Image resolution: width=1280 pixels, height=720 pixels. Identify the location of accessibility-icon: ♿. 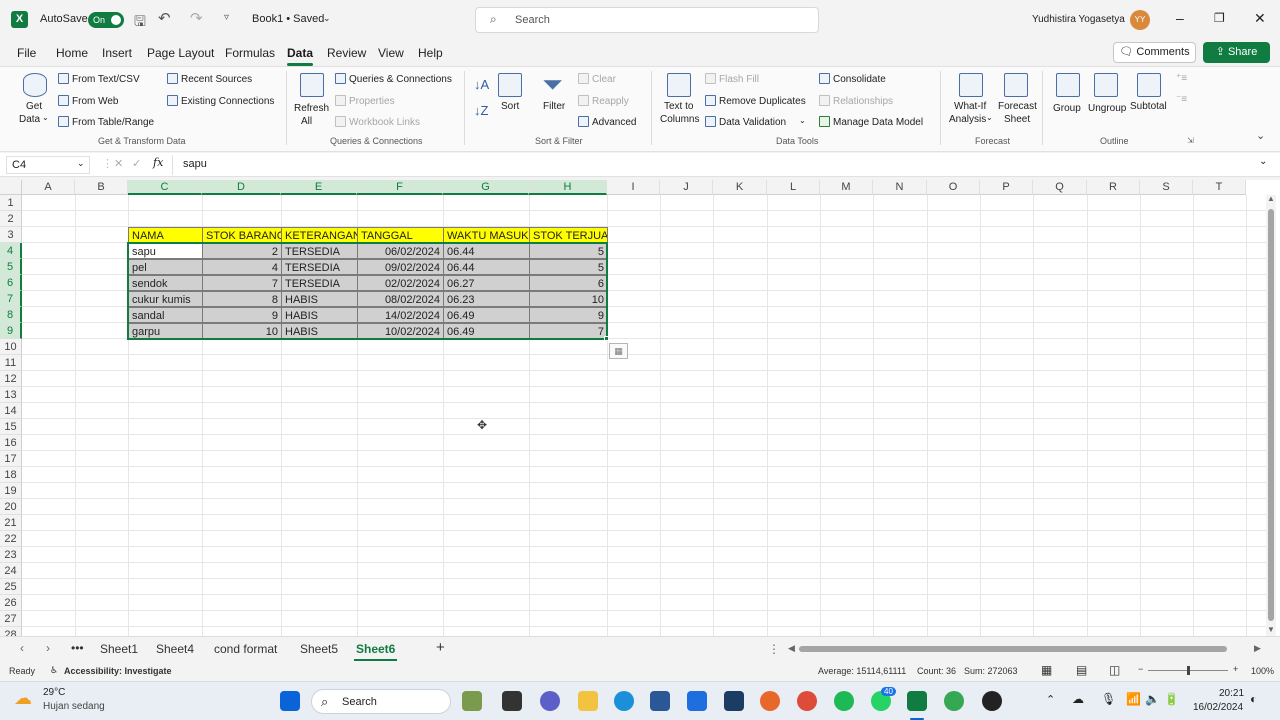
(54, 670).